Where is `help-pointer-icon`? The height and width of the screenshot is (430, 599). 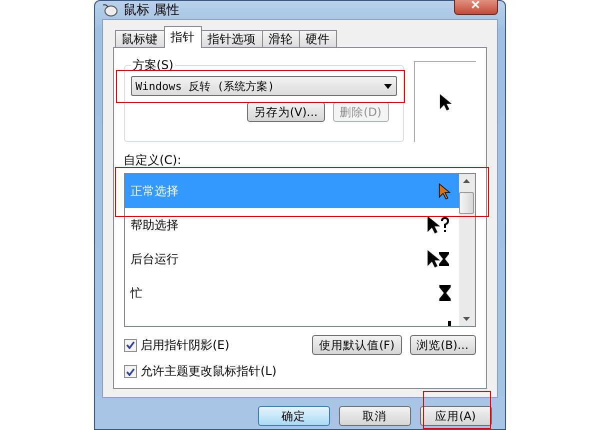
help-pointer-icon is located at coordinates (438, 225).